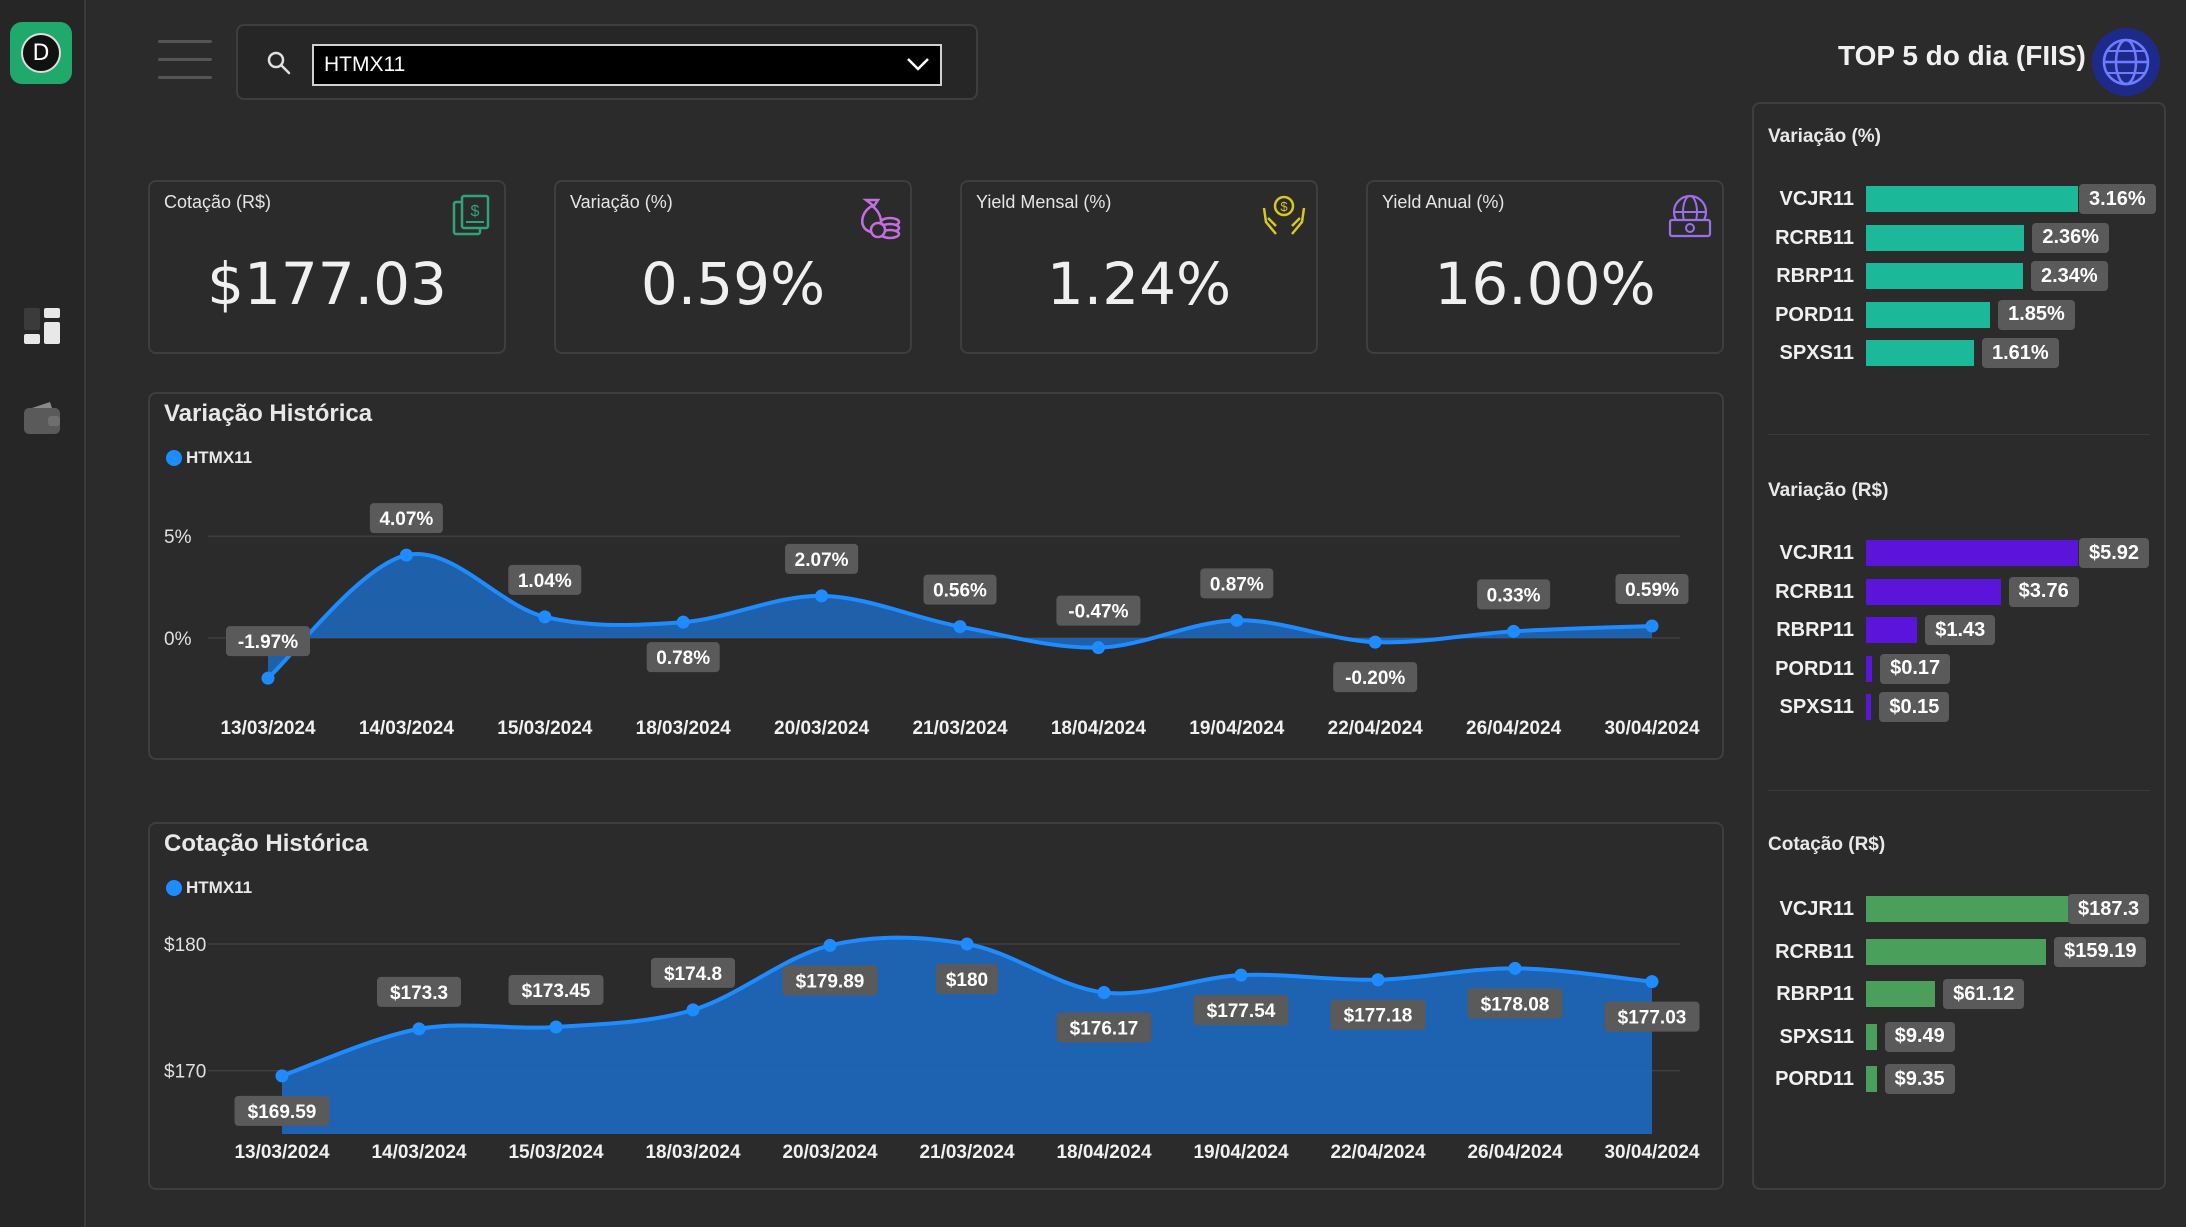 This screenshot has width=2186, height=1227. Describe the element at coordinates (268, 728) in the screenshot. I see `x-tick-label: 13/03/2024` at that location.